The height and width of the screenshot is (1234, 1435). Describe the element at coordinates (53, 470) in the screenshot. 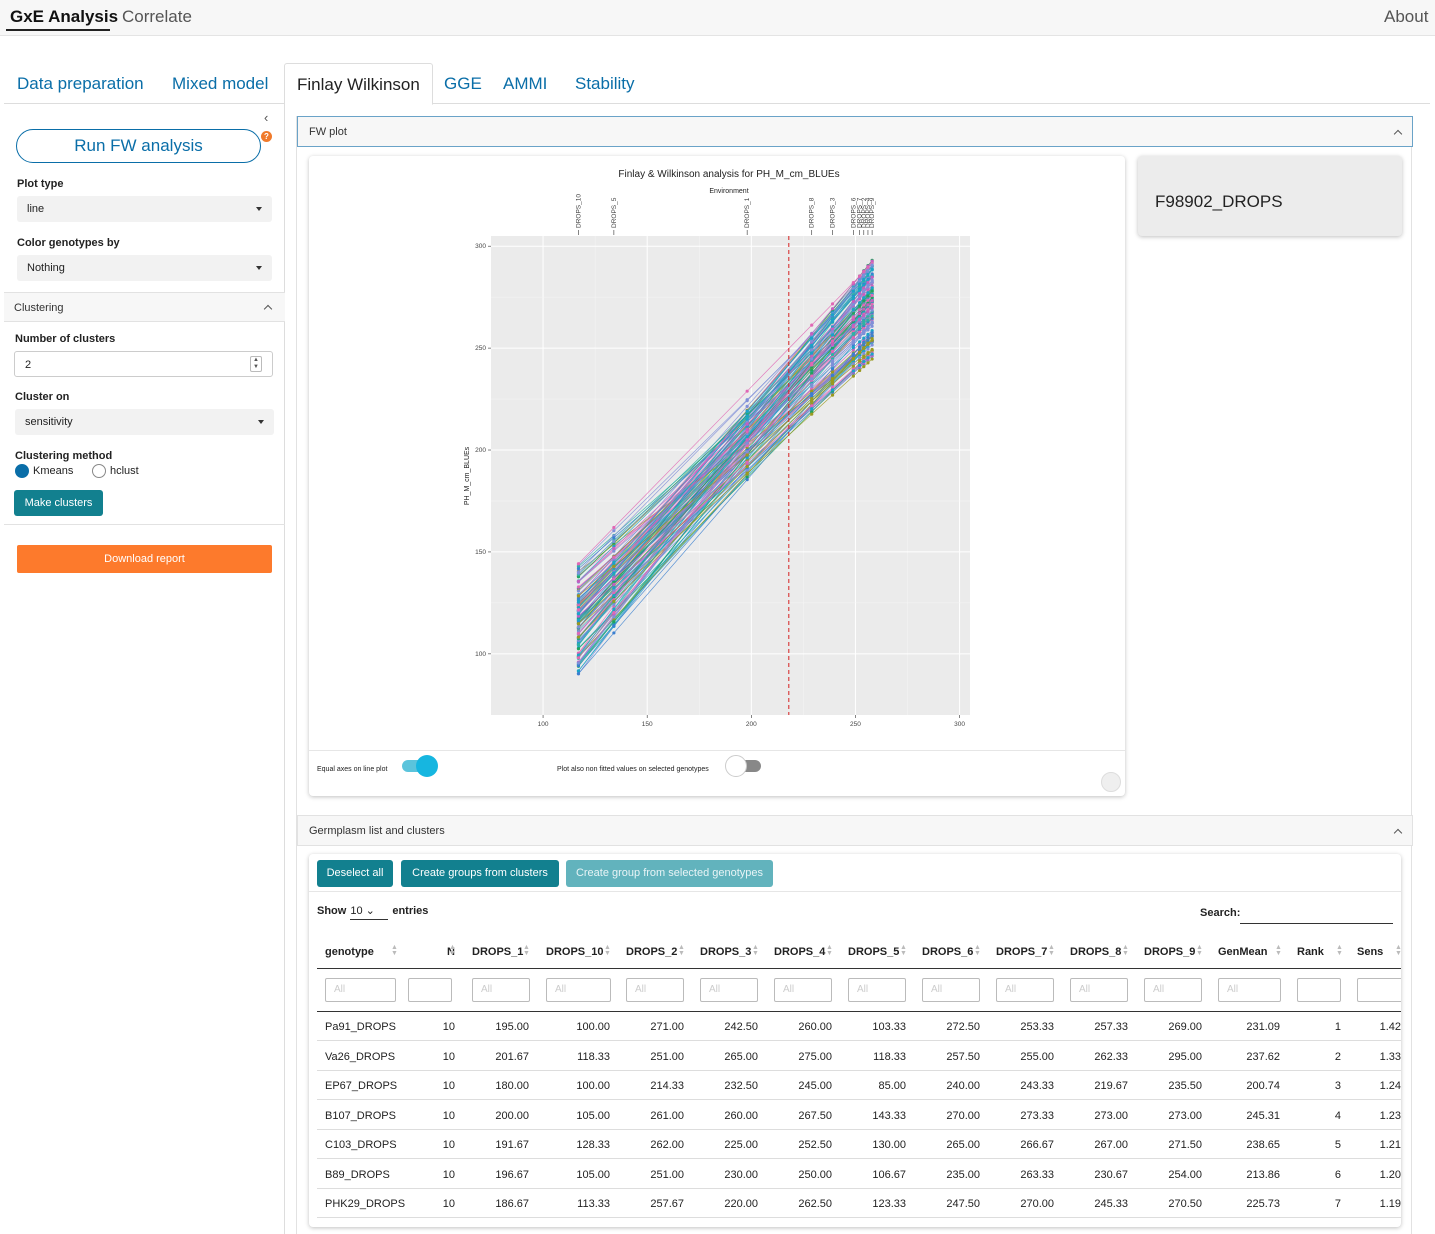

I see `radio-kmeans-label: Kmeans` at that location.